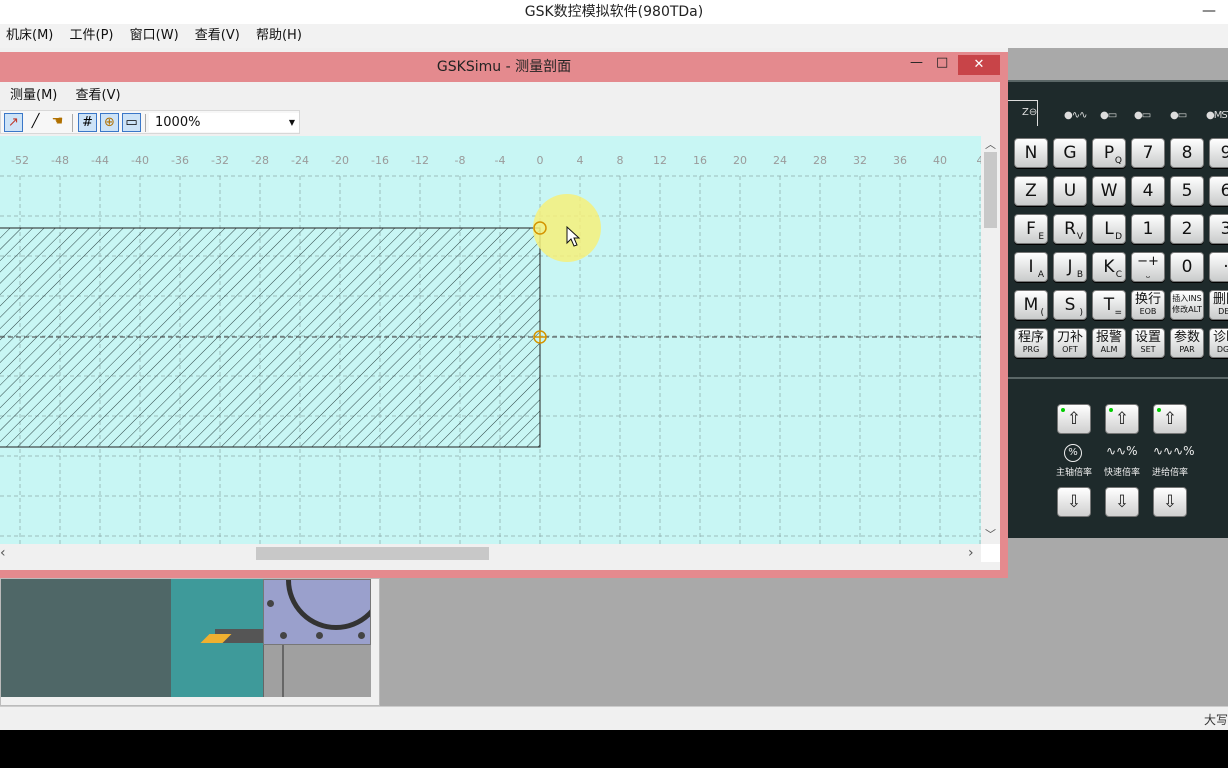 This screenshot has height=768, width=1228. What do you see at coordinates (217, 36) in the screenshot?
I see `menu-view: 查看(V)` at bounding box center [217, 36].